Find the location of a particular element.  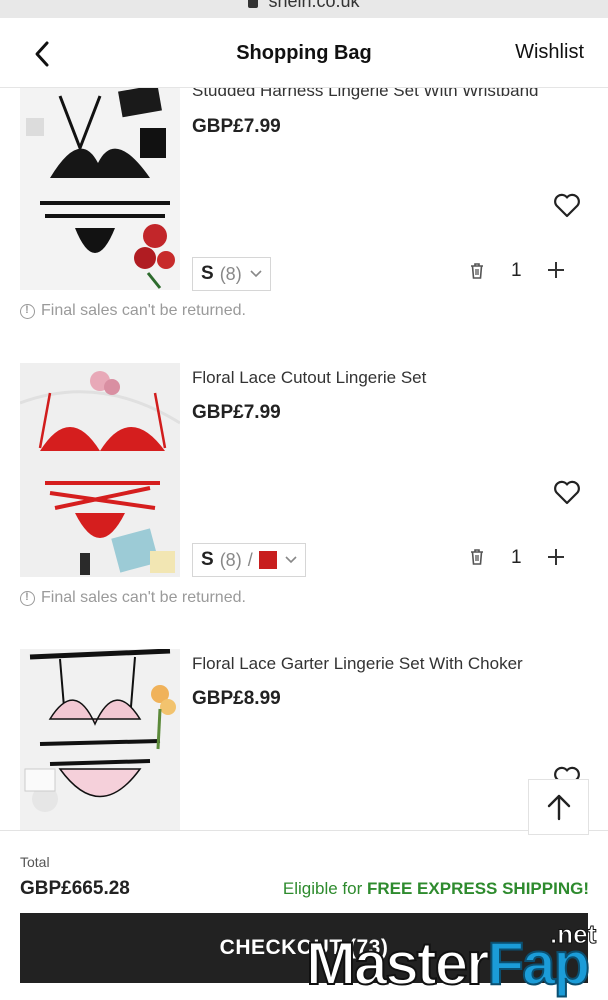

url-display: shein.co.uk is located at coordinates (304, 6).